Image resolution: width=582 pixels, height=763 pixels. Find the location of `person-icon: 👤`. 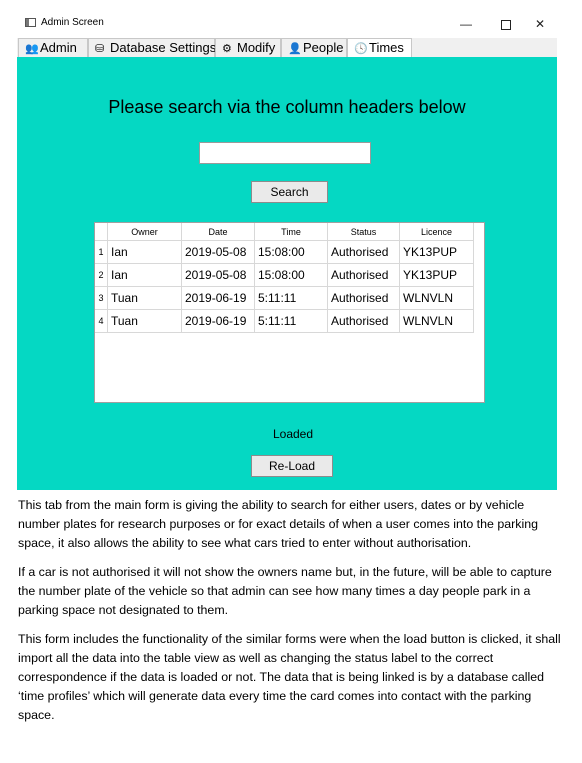

person-icon: 👤 is located at coordinates (295, 49).